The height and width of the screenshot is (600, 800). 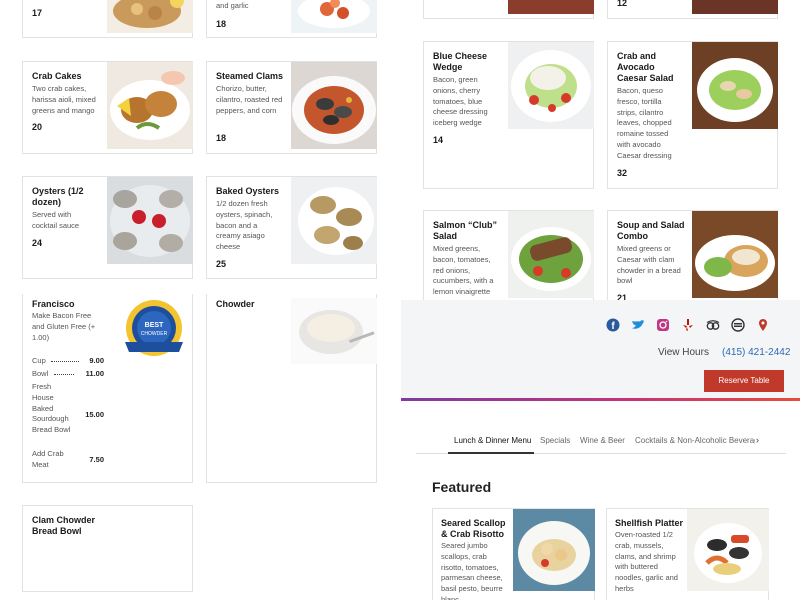 I want to click on price: 14, so click(x=438, y=140).